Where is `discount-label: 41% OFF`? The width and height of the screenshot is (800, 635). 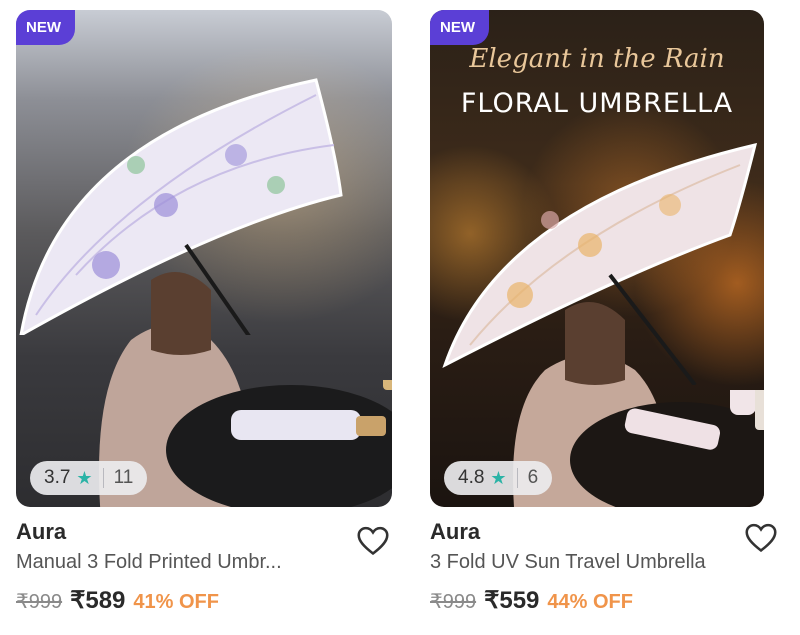 discount-label: 41% OFF is located at coordinates (176, 602).